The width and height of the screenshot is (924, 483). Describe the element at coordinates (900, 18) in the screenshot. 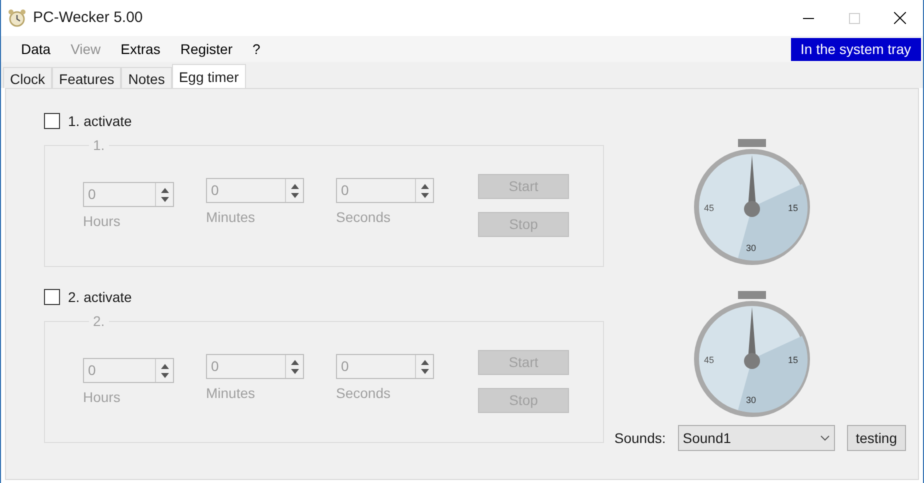

I see `close-icon` at that location.